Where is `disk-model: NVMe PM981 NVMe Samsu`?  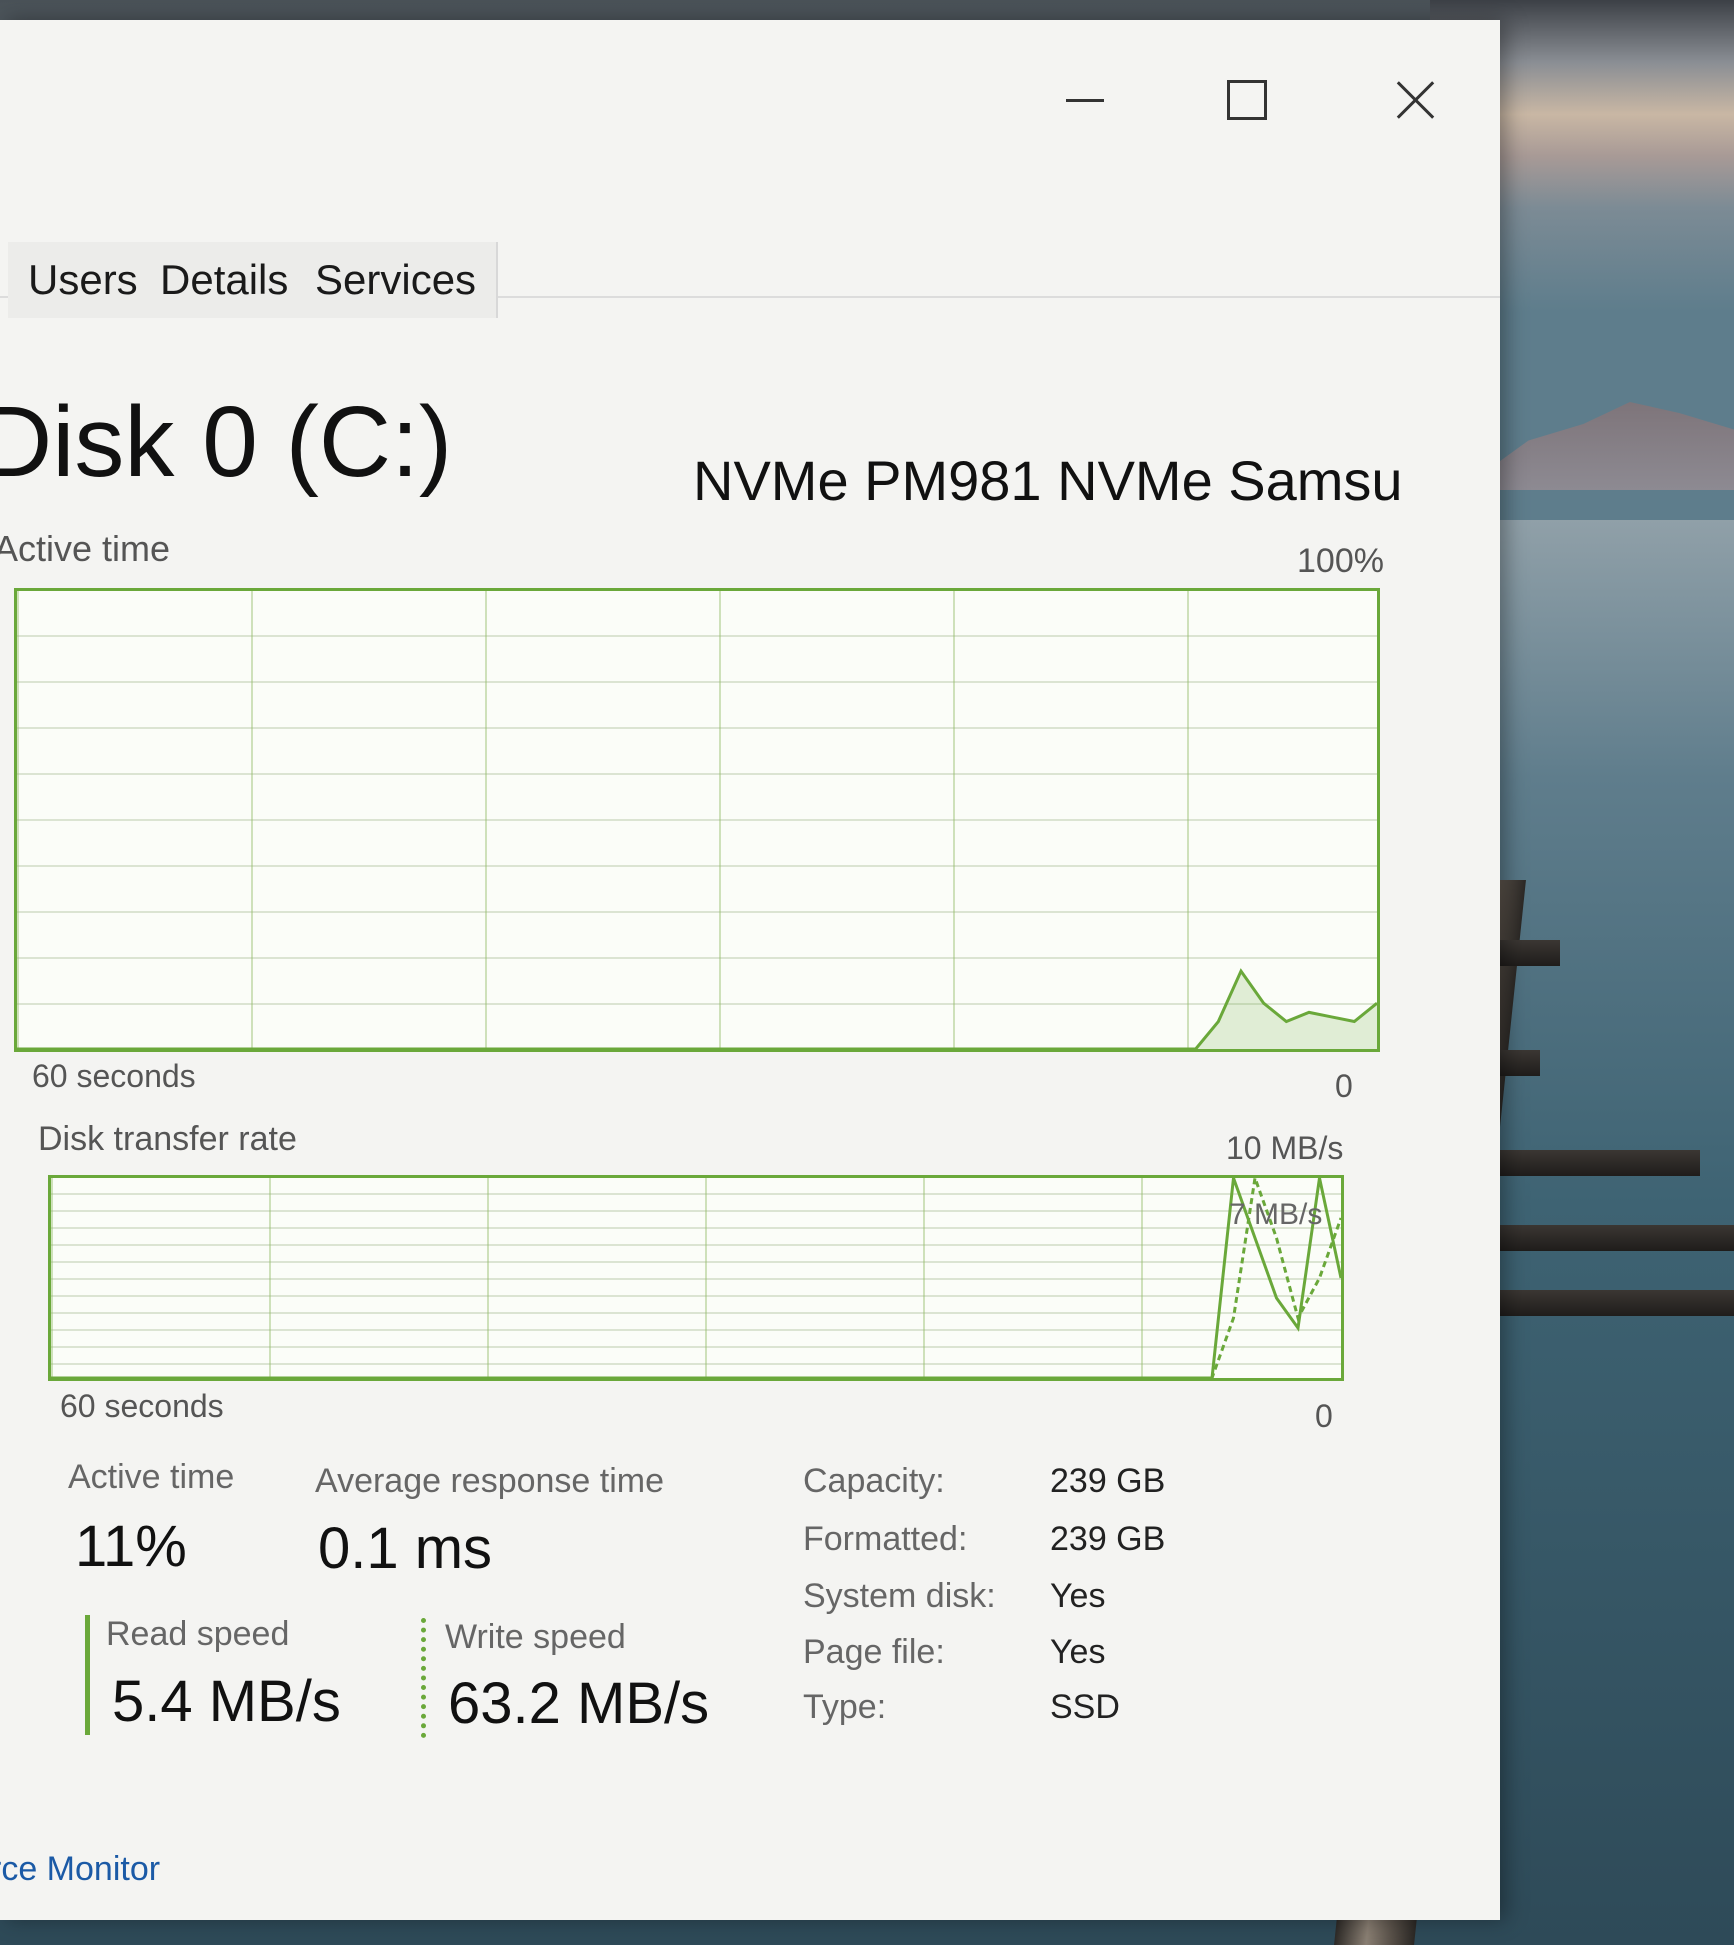
disk-model: NVMe PM981 NVMe Samsu is located at coordinates (1048, 480).